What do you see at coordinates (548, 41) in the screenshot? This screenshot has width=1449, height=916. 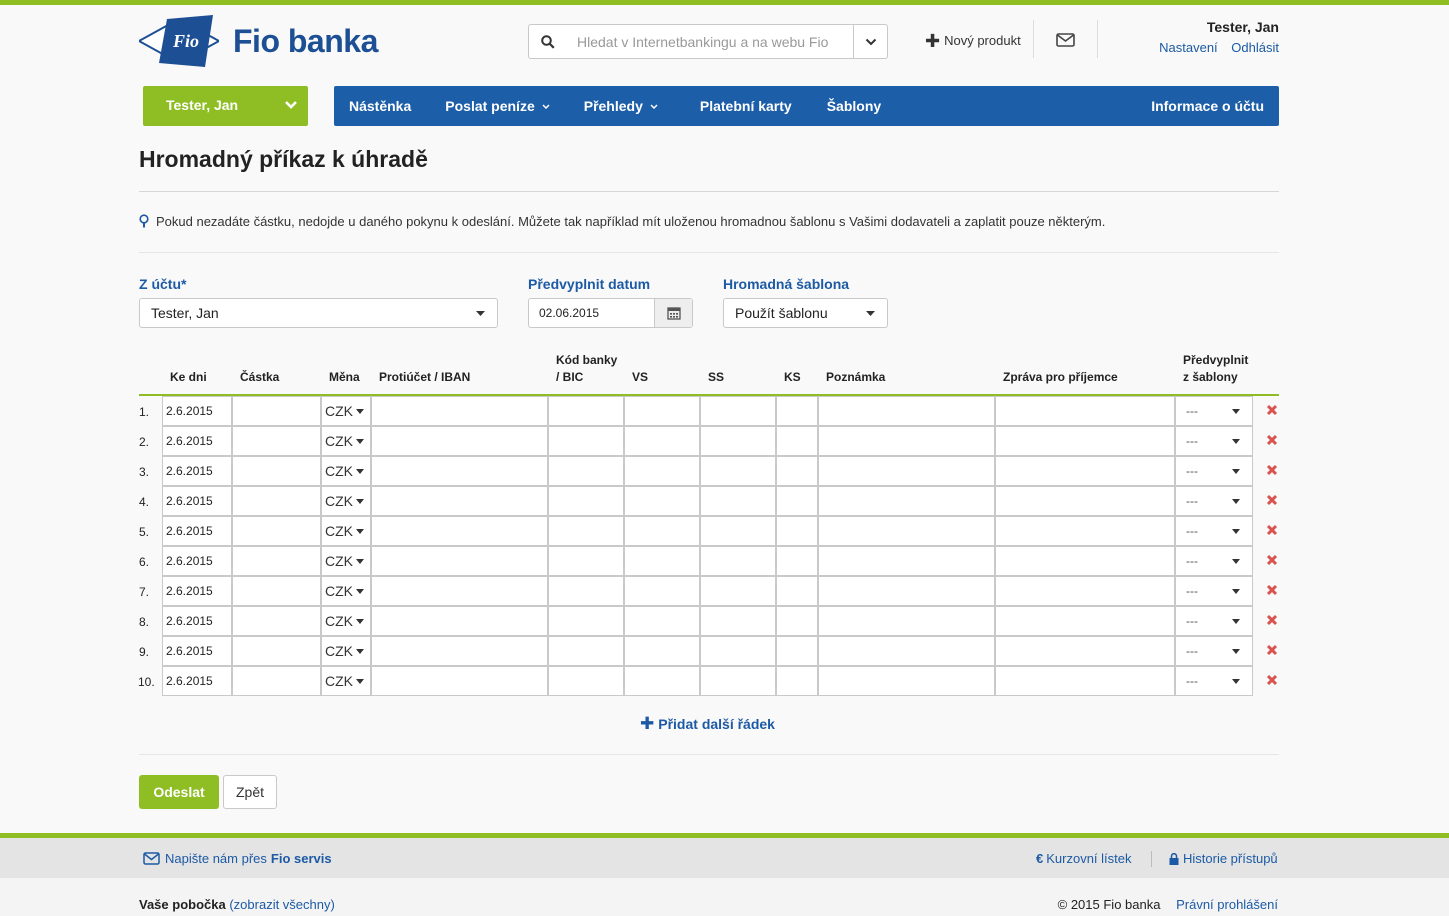 I see `search-icon` at bounding box center [548, 41].